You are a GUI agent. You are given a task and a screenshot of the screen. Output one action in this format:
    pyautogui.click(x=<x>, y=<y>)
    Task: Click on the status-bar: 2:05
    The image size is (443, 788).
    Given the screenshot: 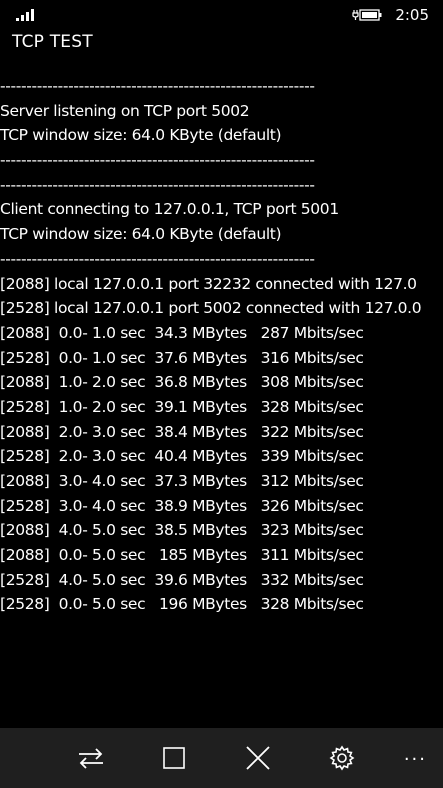 What is the action you would take?
    pyautogui.click(x=221, y=15)
    